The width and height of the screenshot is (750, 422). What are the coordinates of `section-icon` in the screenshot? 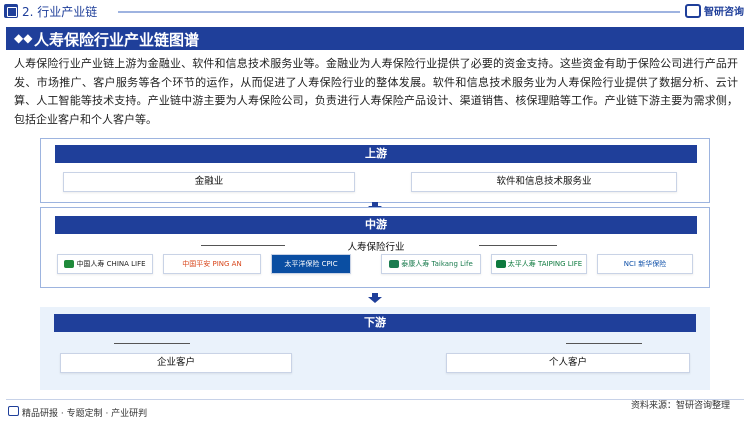 It's located at (11, 11).